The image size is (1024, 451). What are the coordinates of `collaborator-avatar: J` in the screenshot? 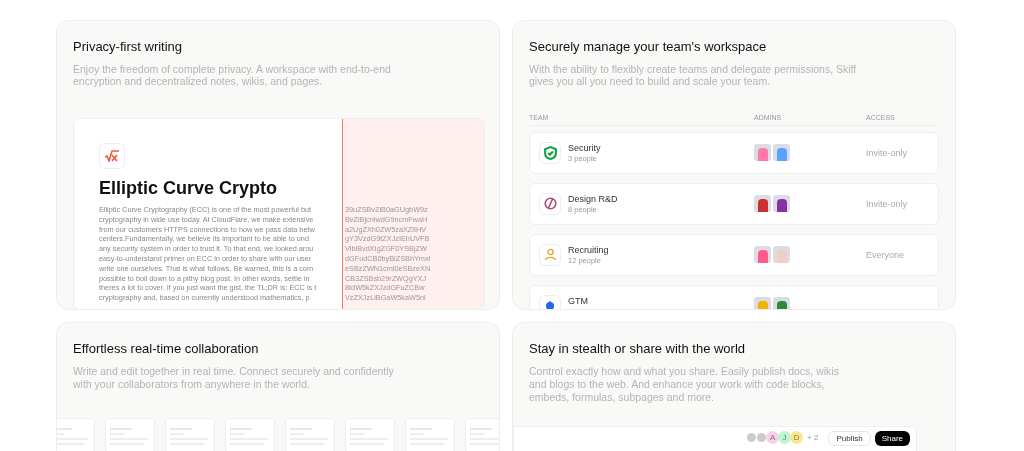 It's located at (785, 437).